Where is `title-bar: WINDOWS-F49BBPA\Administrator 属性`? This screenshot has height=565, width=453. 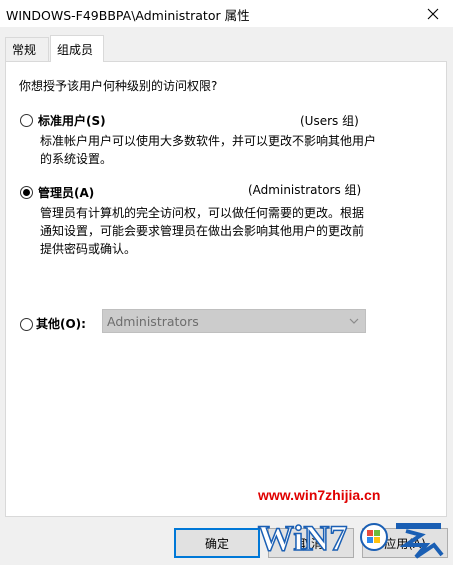 title-bar: WINDOWS-F49BBPA\Administrator 属性 is located at coordinates (226, 13).